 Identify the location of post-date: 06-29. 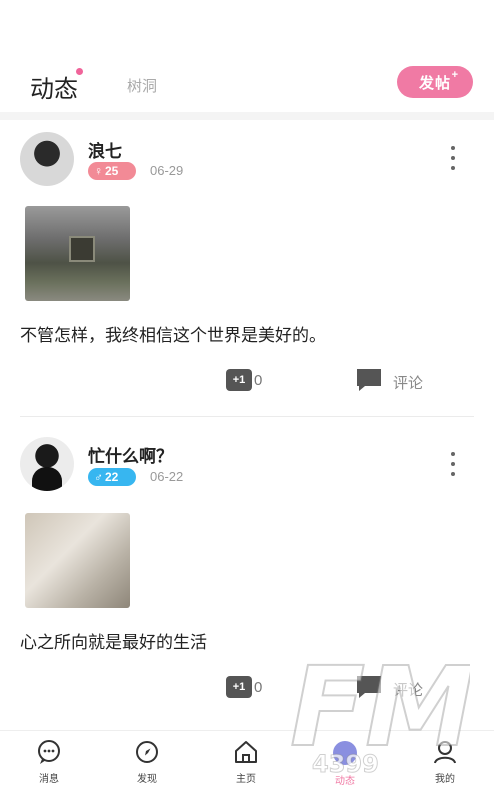
(167, 170).